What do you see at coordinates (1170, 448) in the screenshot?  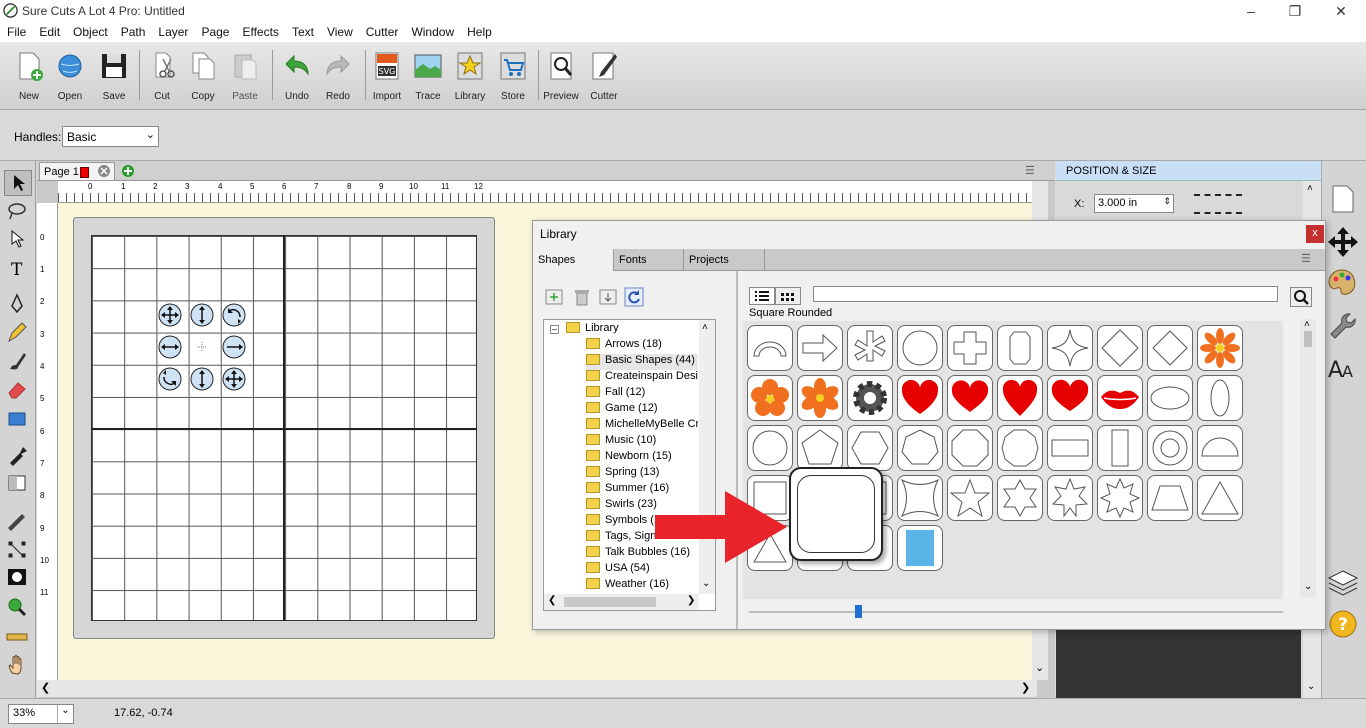 I see `shape-ring` at bounding box center [1170, 448].